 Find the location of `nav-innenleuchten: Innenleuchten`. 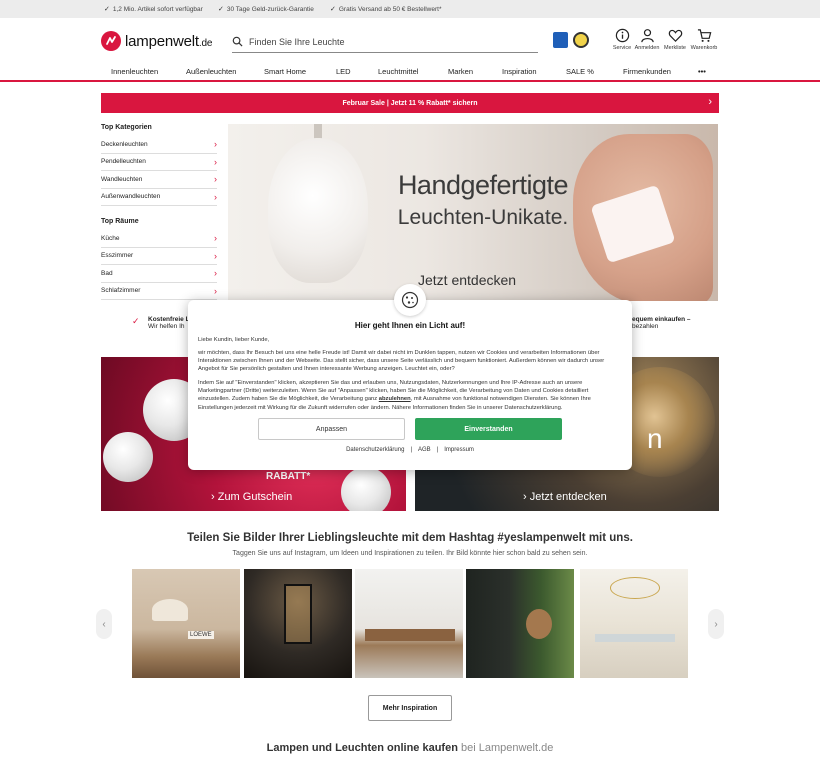

nav-innenleuchten: Innenleuchten is located at coordinates (134, 71).